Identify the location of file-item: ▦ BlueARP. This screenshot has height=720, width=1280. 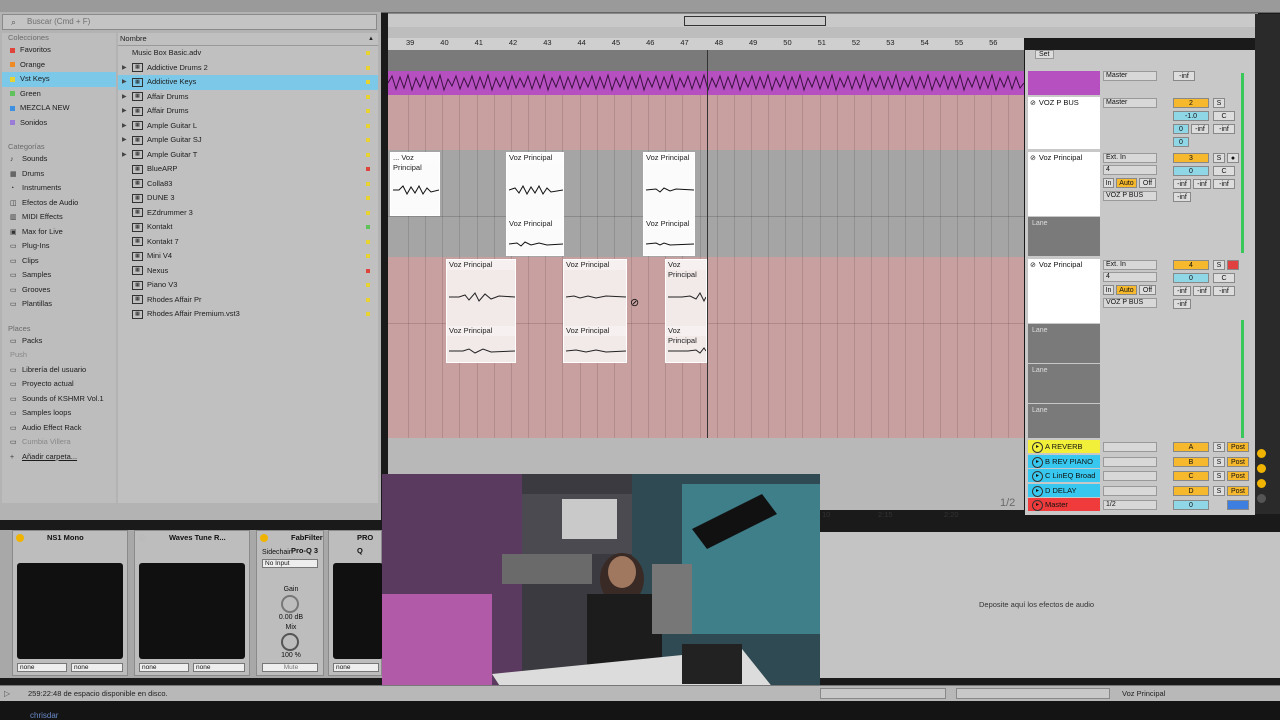
(248, 169).